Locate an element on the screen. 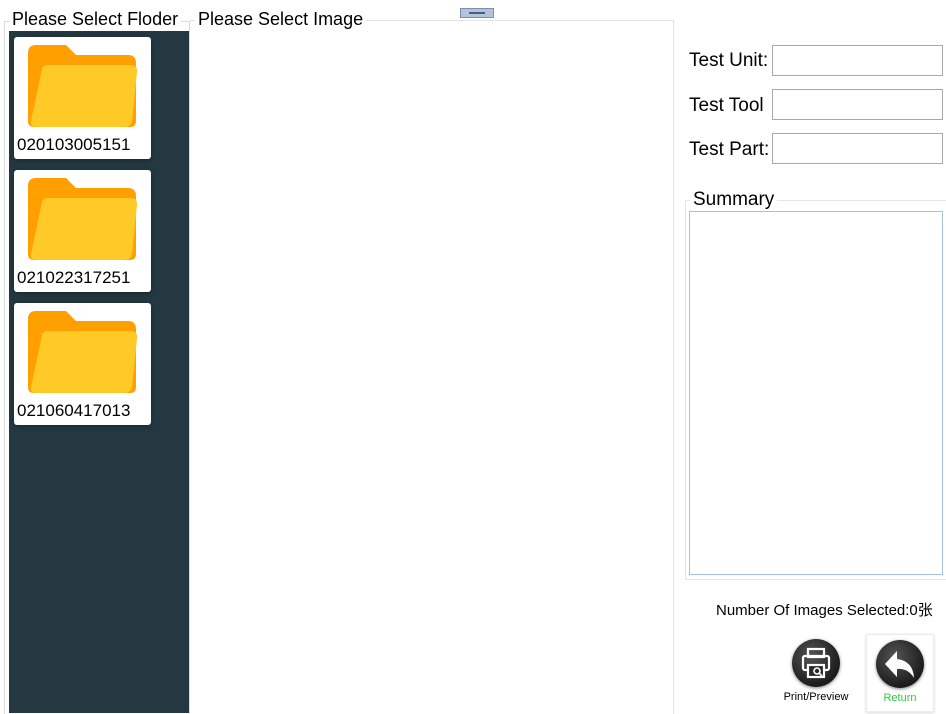  splitter-handle is located at coordinates (477, 13).